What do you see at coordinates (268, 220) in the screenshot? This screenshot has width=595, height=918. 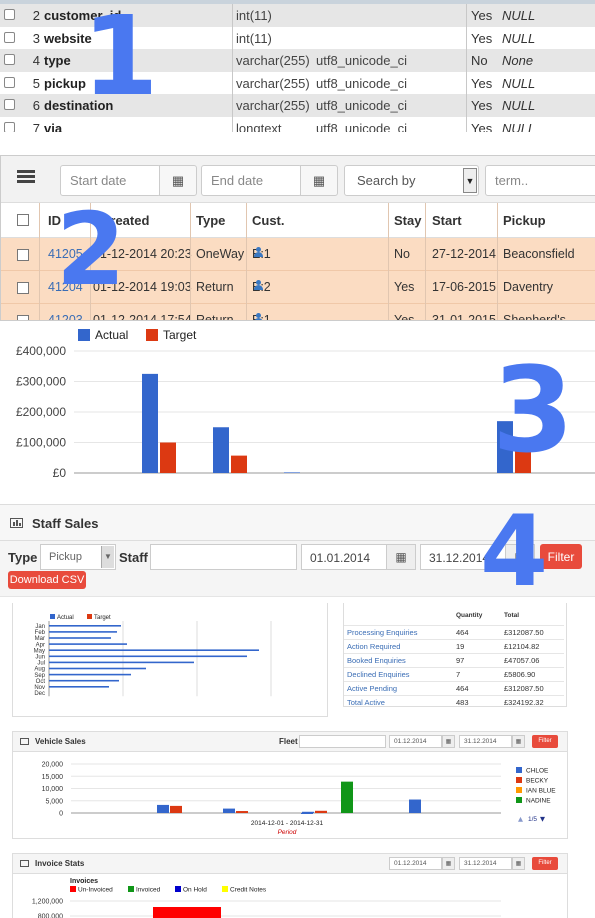 I see `header-cust: Cust.` at bounding box center [268, 220].